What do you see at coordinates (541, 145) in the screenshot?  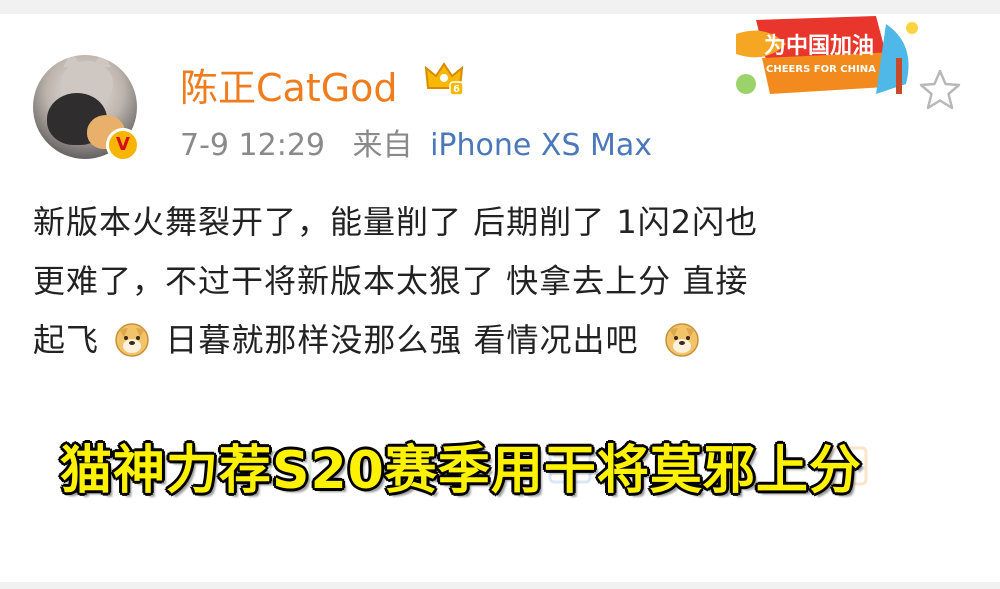 I see `device-link: iPhone XS Max` at bounding box center [541, 145].